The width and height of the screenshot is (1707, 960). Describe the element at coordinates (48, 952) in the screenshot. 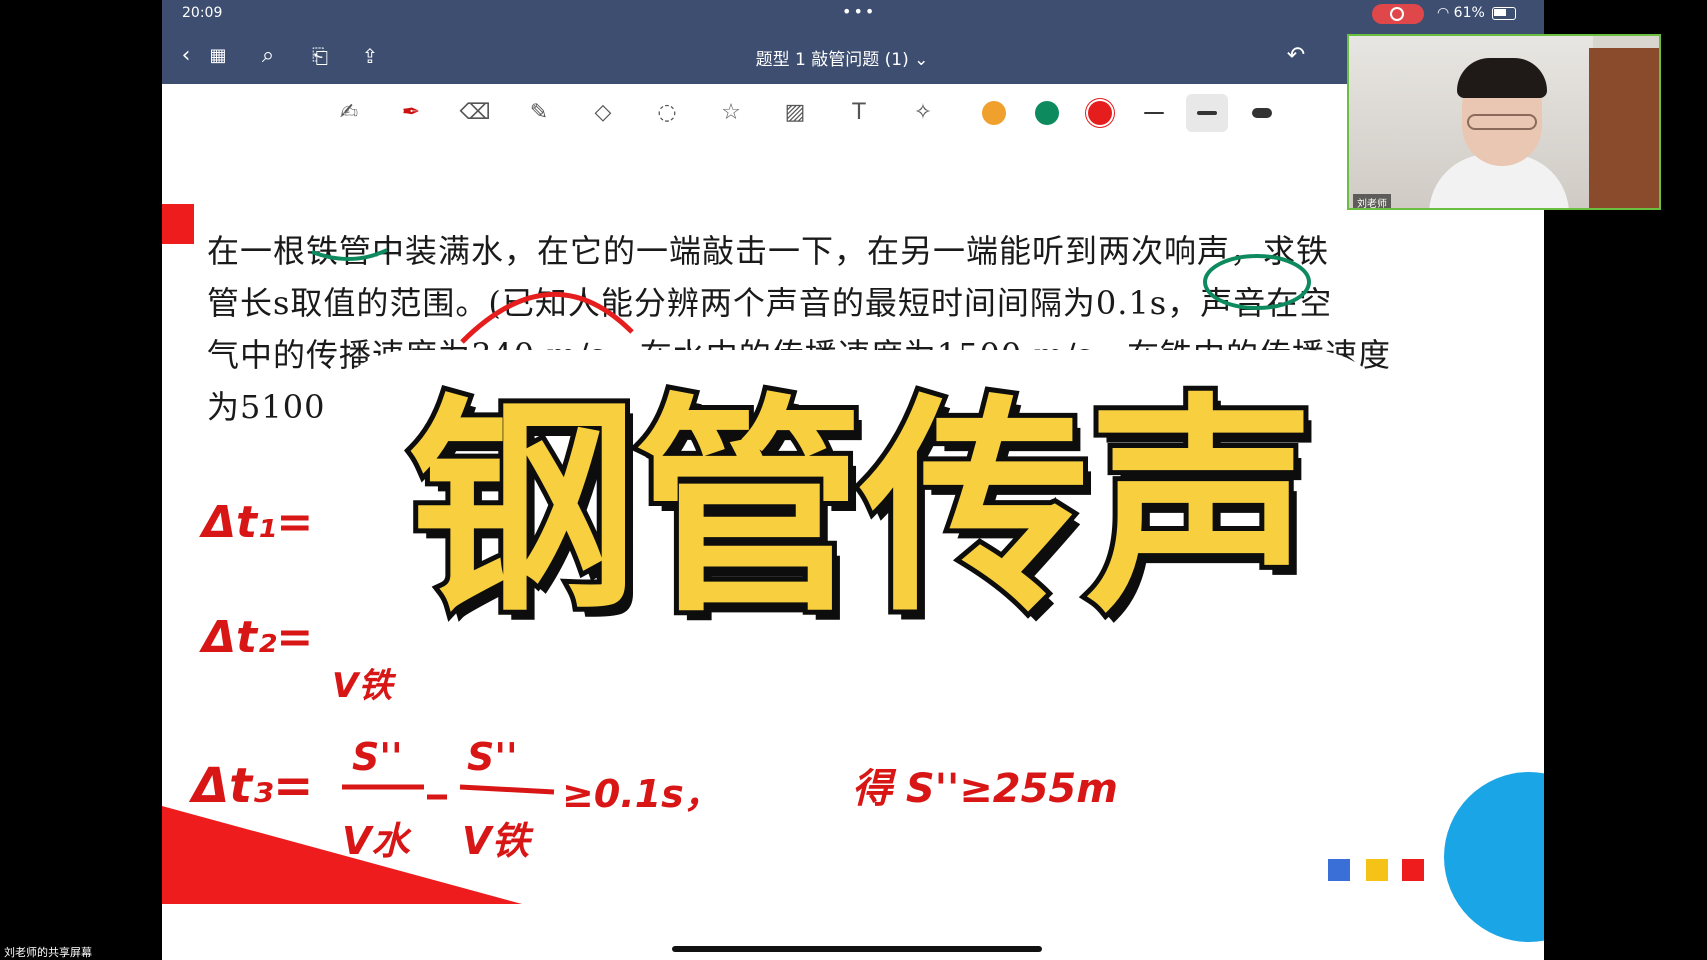

I see `screen-share-label: 刘老师的共享屏幕` at that location.